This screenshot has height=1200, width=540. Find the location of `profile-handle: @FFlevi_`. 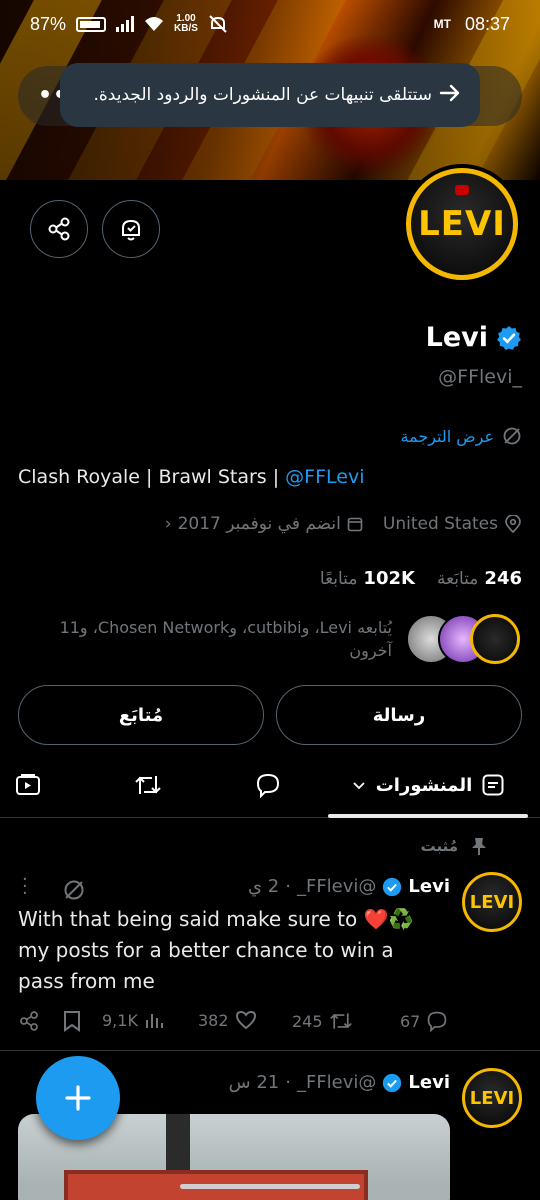

profile-handle: @FFlevi_ is located at coordinates (480, 377).